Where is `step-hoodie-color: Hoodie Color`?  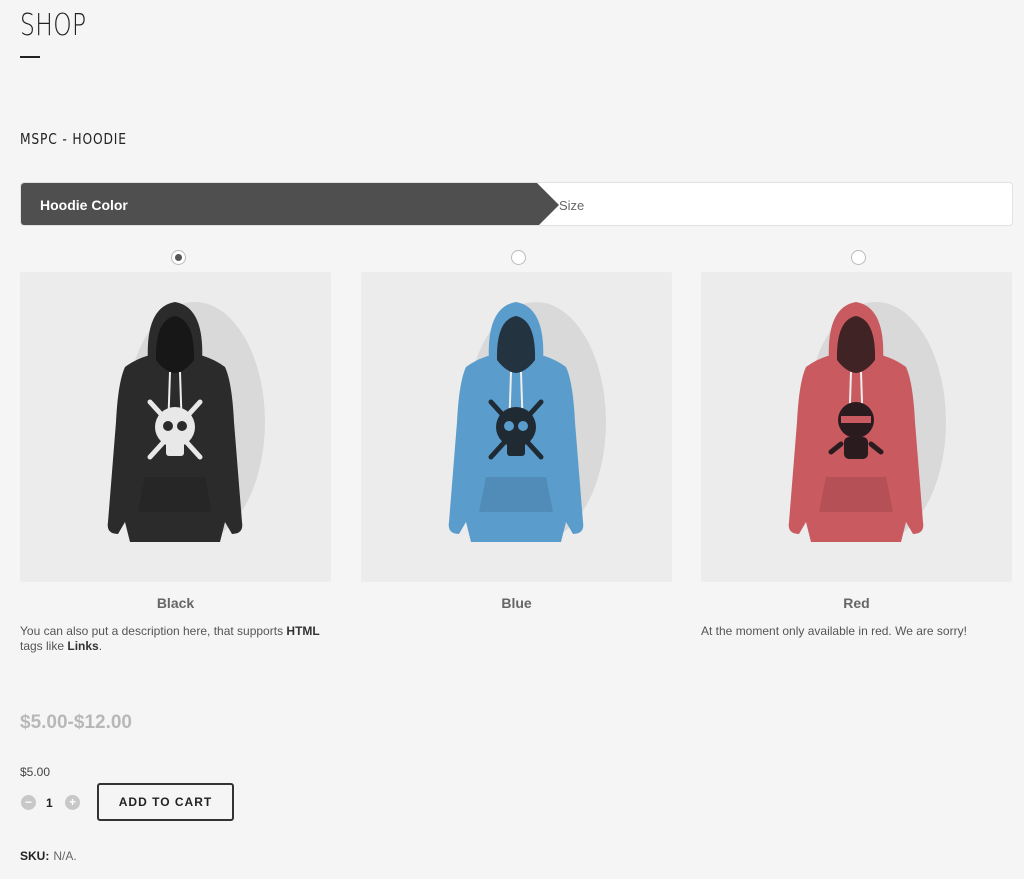
step-hoodie-color: Hoodie Color is located at coordinates (290, 204).